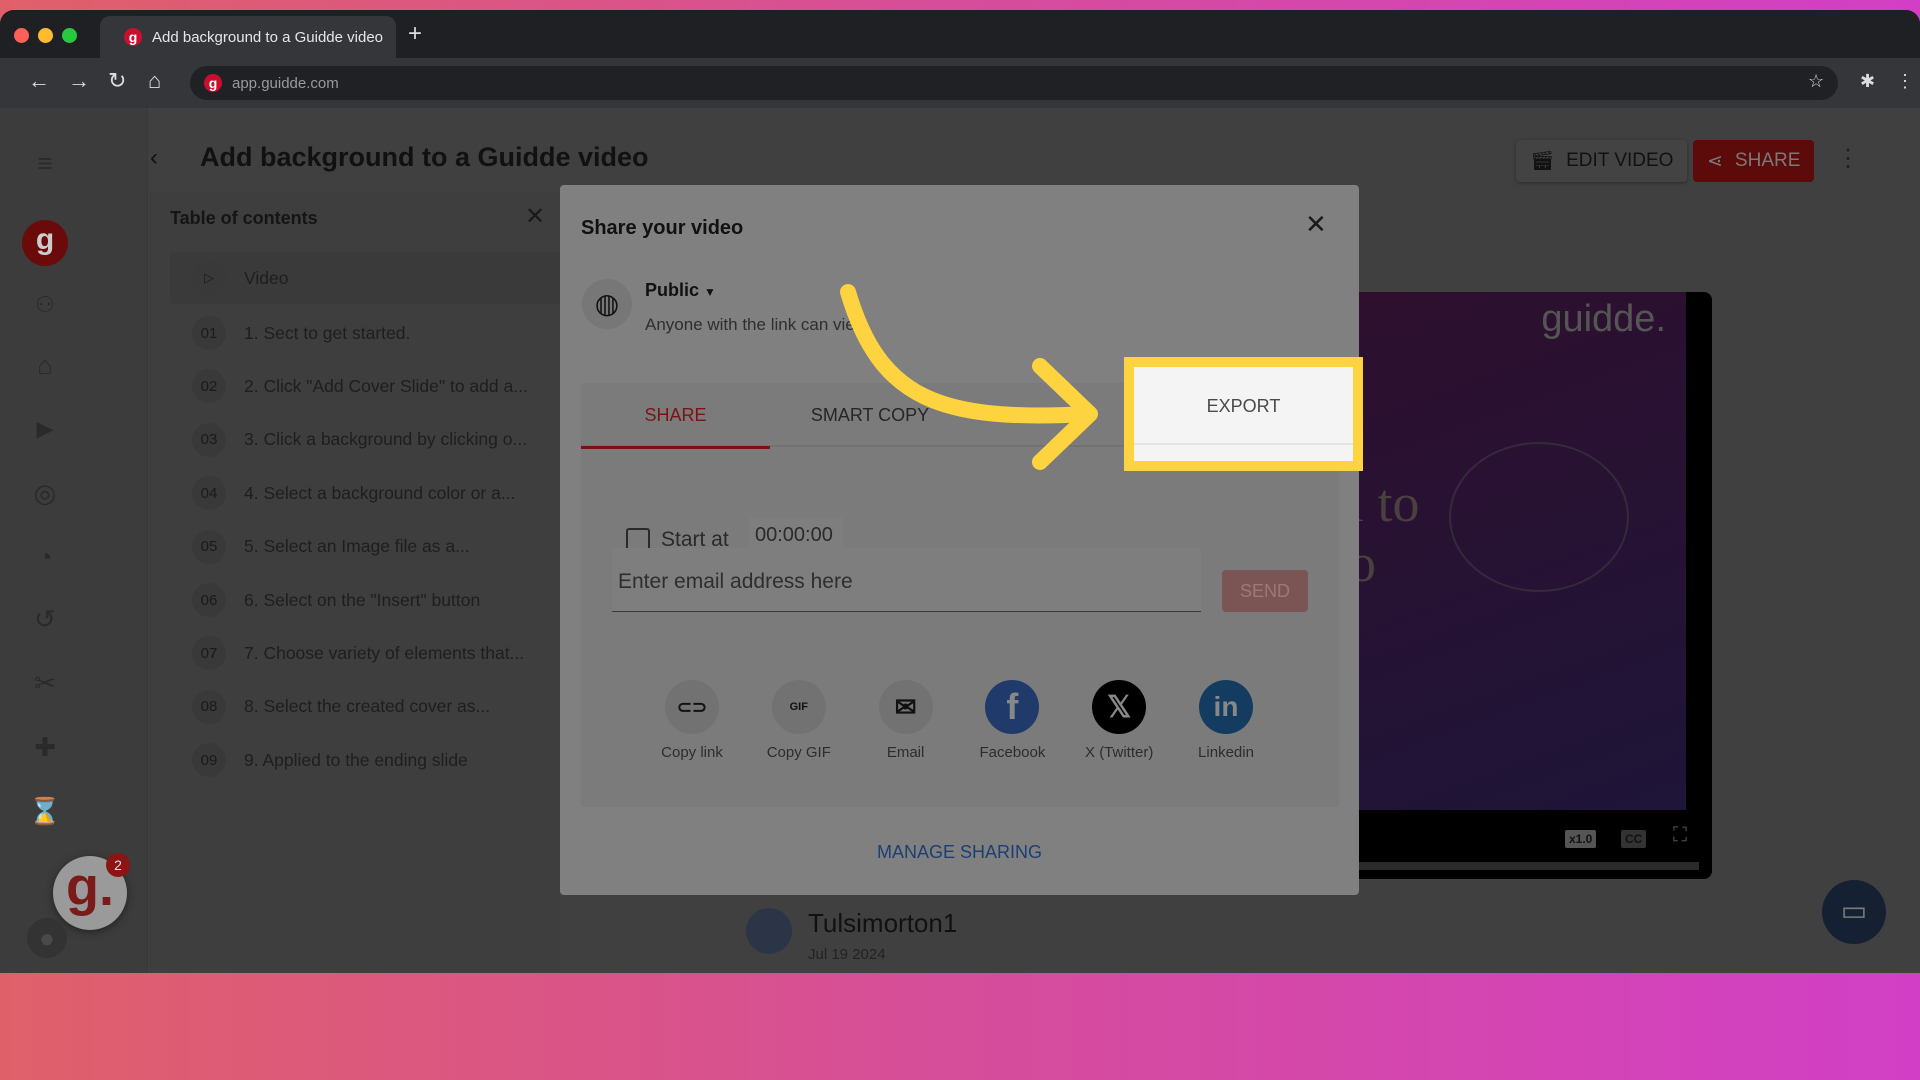 The height and width of the screenshot is (1080, 1920). I want to click on visibility-dropdown: Public ▼, so click(680, 290).